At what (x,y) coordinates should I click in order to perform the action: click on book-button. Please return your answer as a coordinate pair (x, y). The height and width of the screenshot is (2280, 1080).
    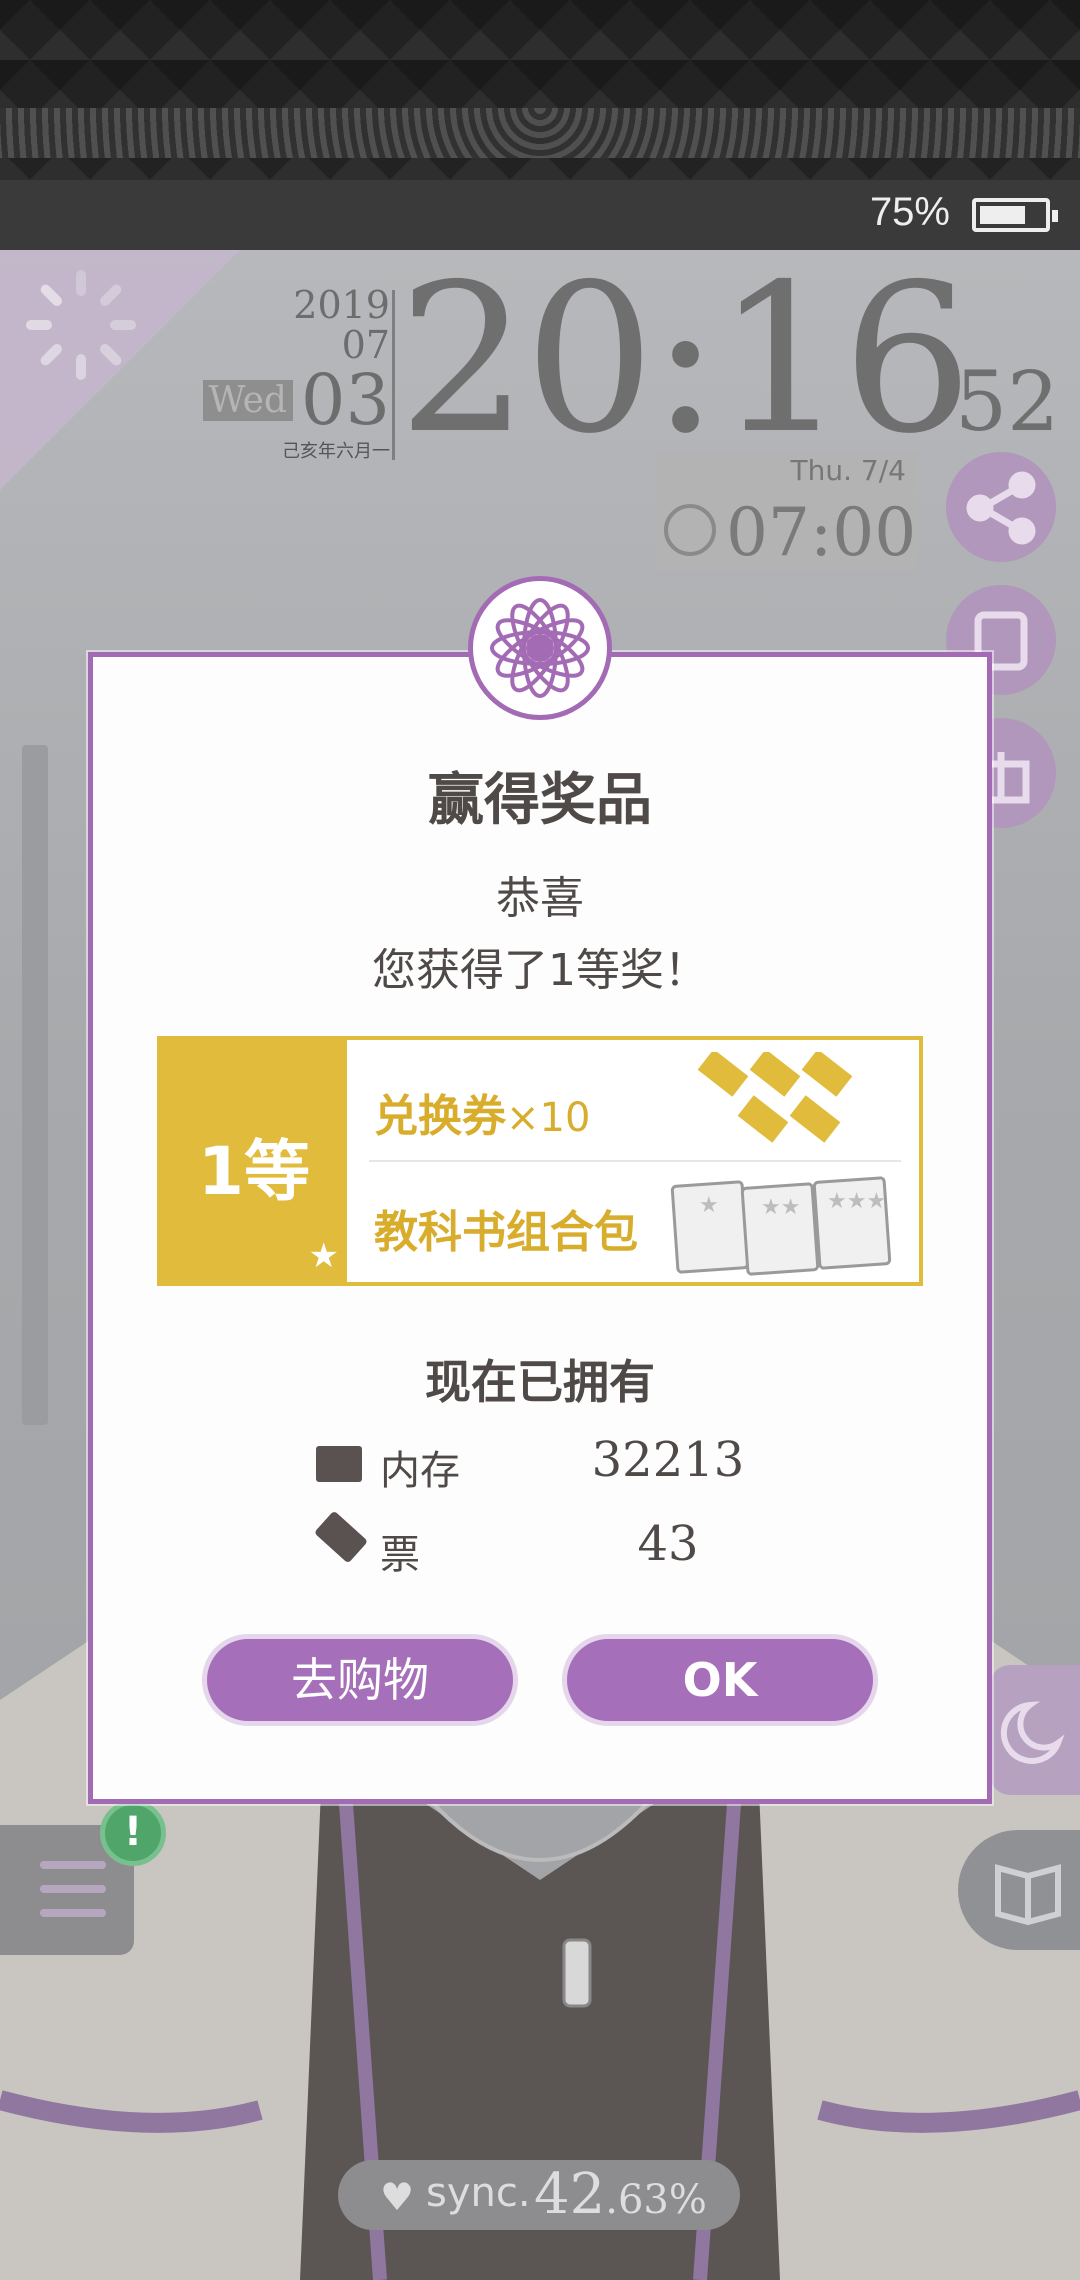
    Looking at the image, I should click on (1019, 1890).